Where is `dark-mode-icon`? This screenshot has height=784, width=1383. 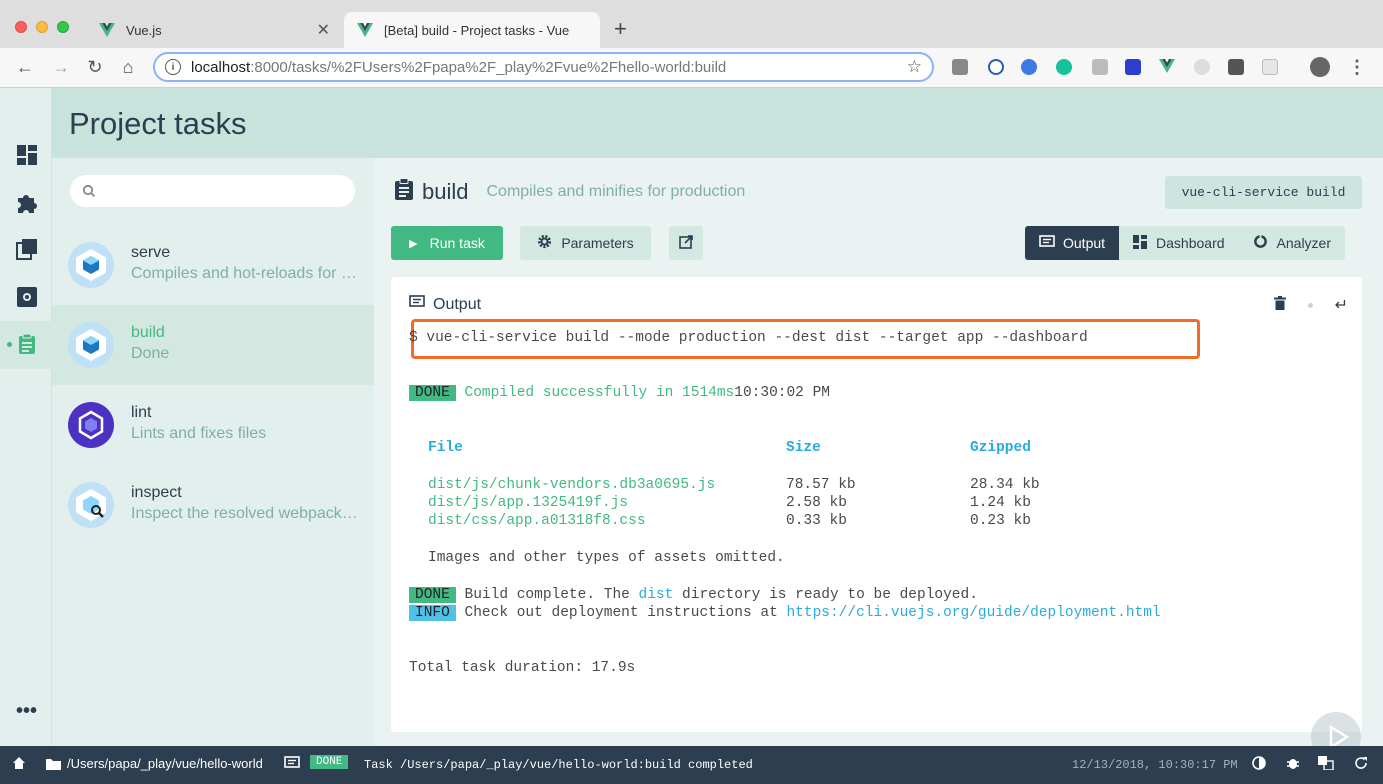
dark-mode-icon is located at coordinates (1259, 763).